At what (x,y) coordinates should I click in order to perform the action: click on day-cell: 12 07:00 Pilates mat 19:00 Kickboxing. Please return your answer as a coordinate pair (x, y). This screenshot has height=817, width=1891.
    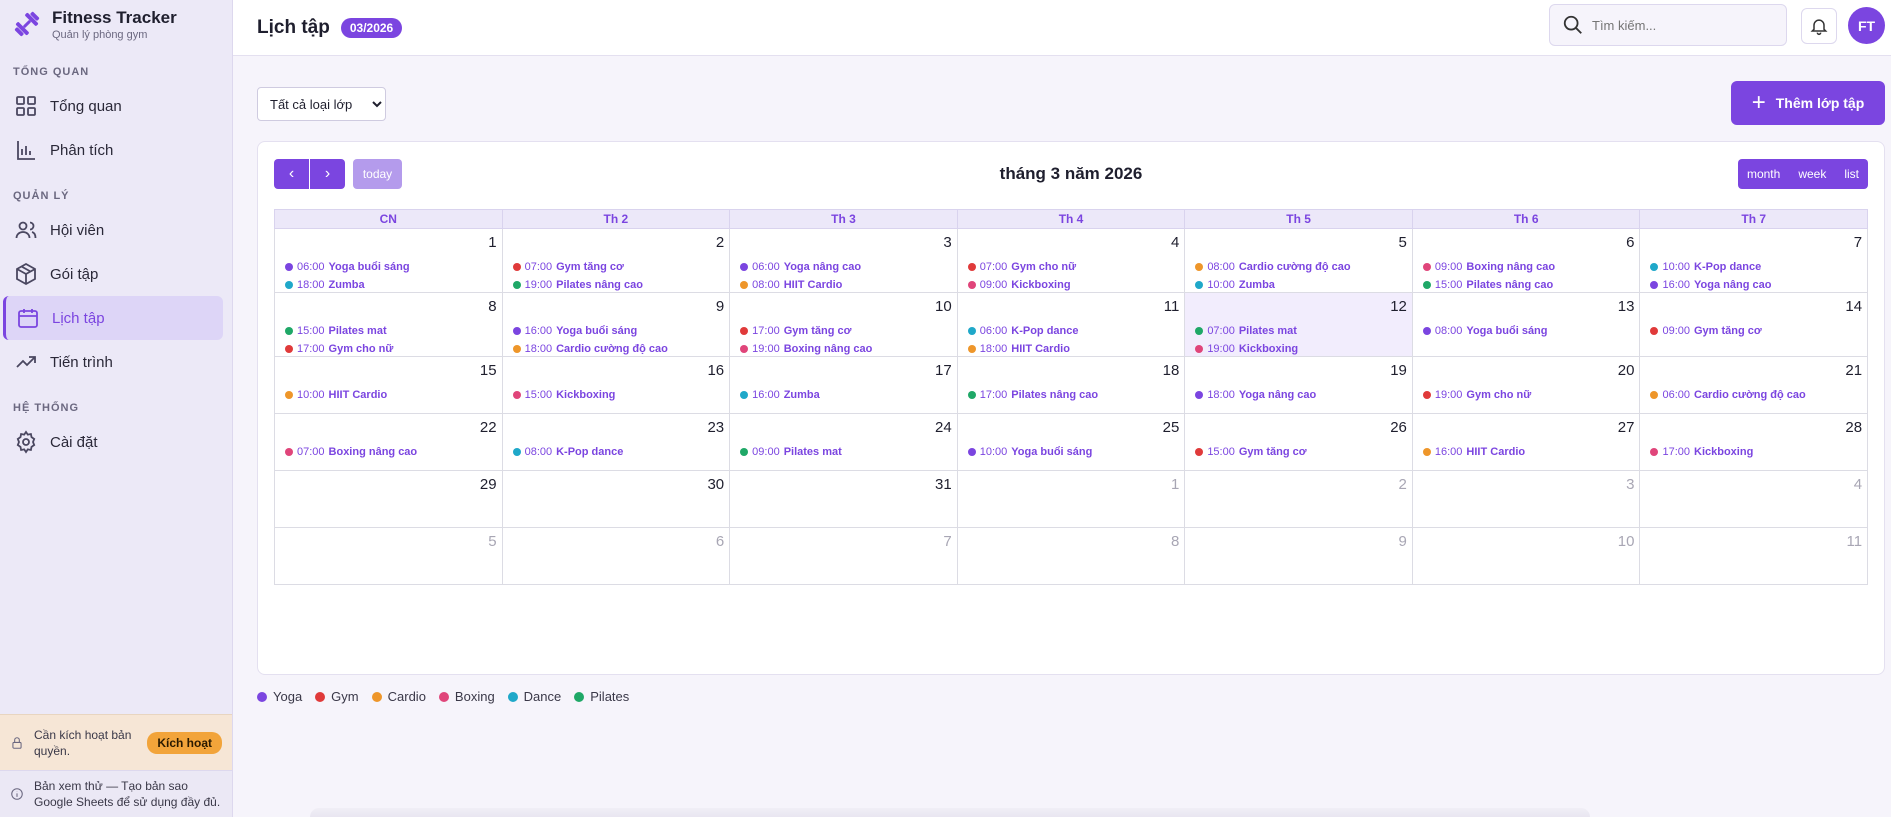
    Looking at the image, I should click on (1298, 324).